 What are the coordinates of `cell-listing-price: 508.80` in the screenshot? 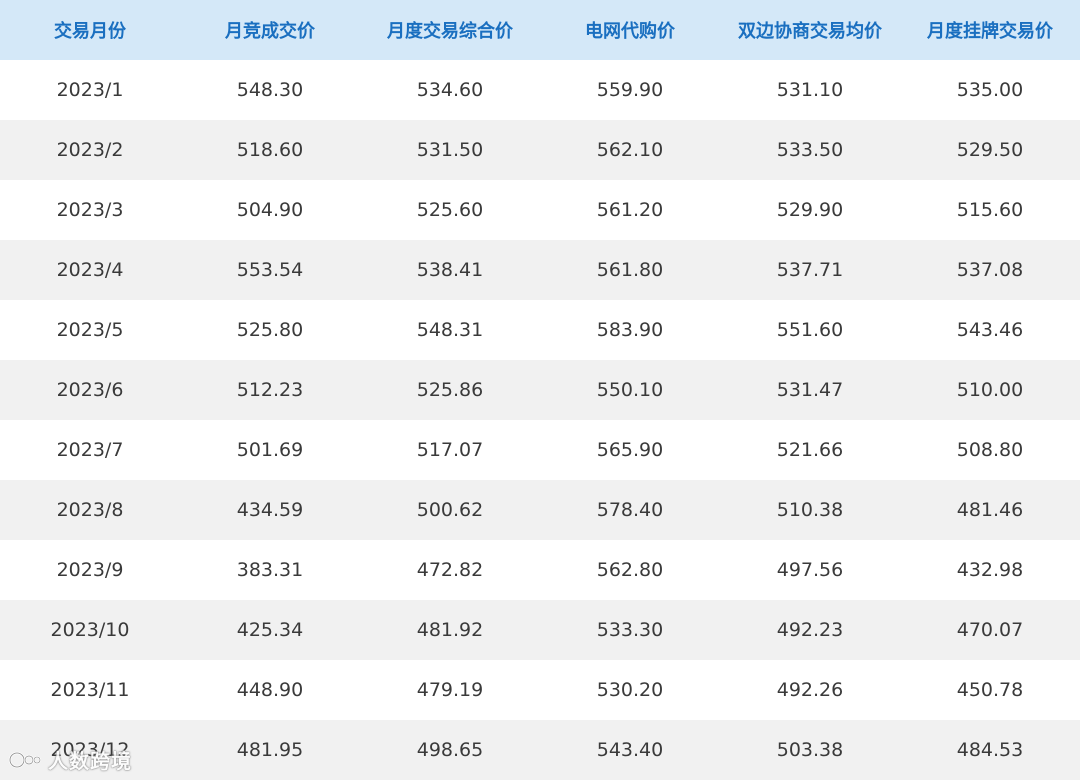 It's located at (990, 450).